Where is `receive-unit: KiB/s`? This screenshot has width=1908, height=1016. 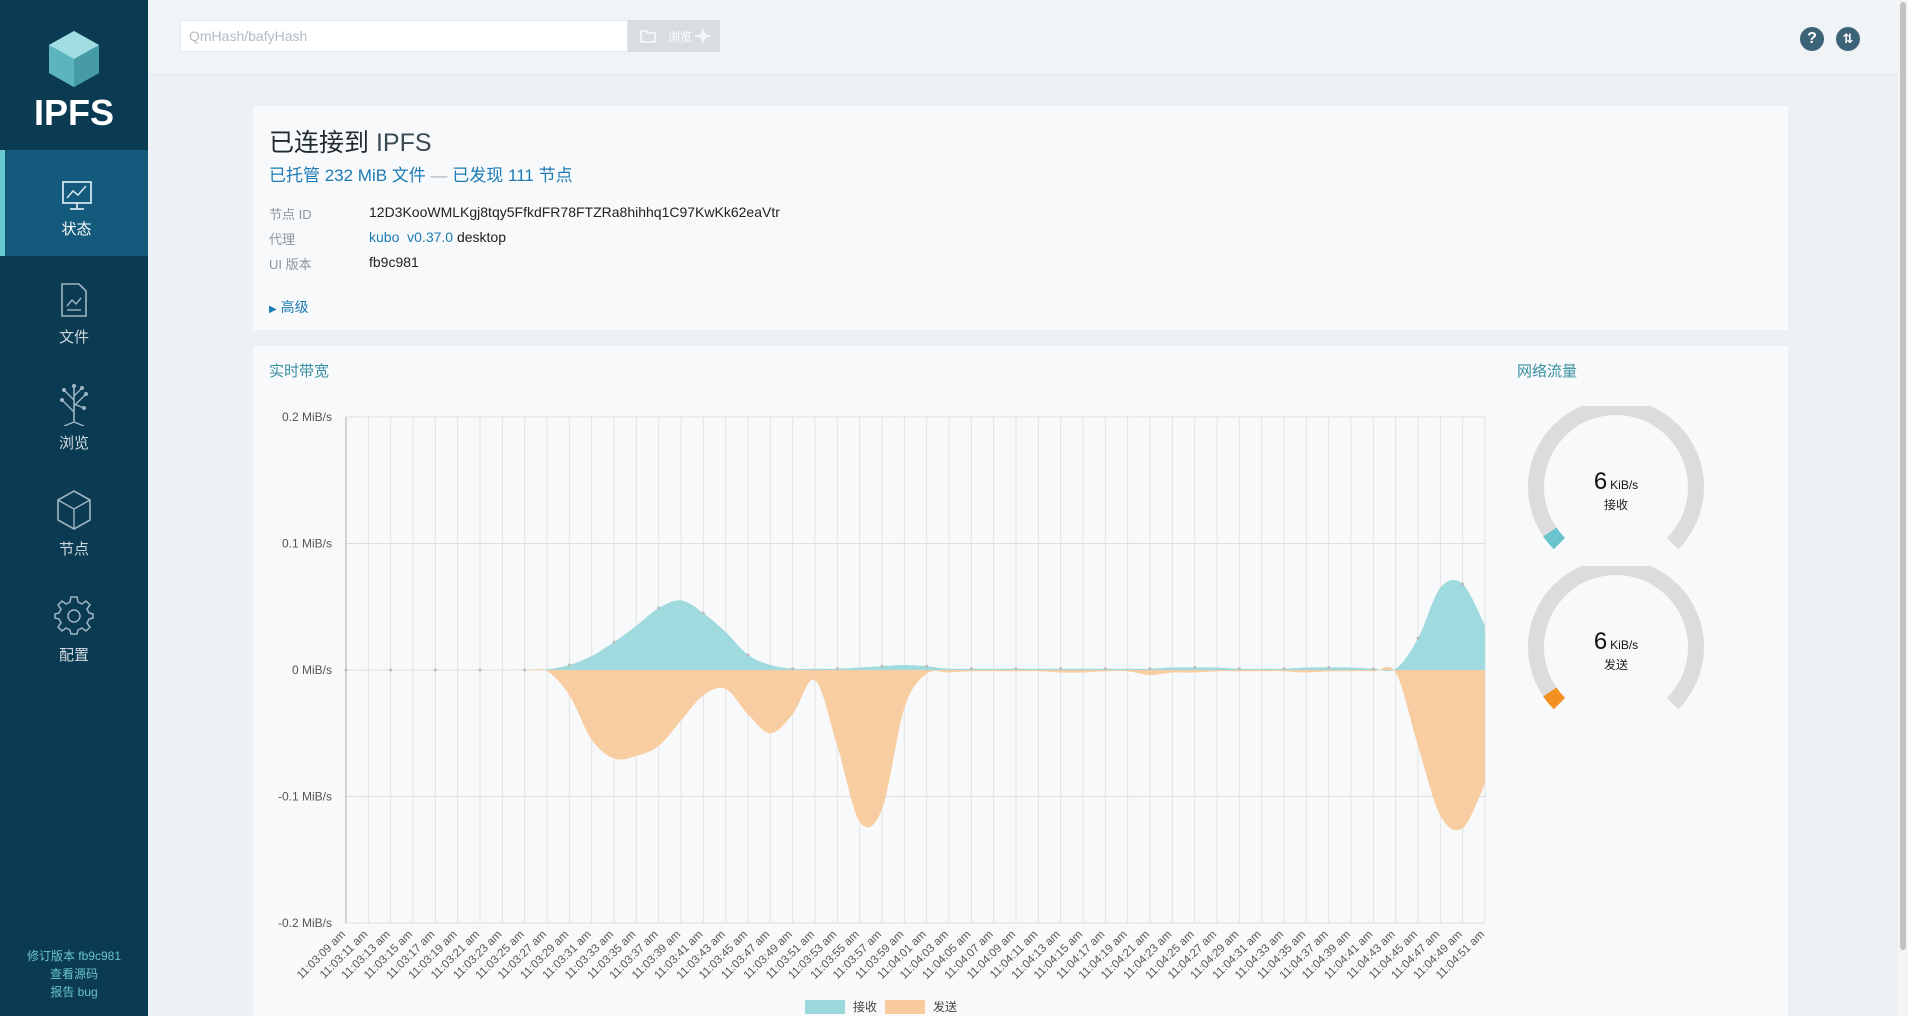 receive-unit: KiB/s is located at coordinates (1624, 485).